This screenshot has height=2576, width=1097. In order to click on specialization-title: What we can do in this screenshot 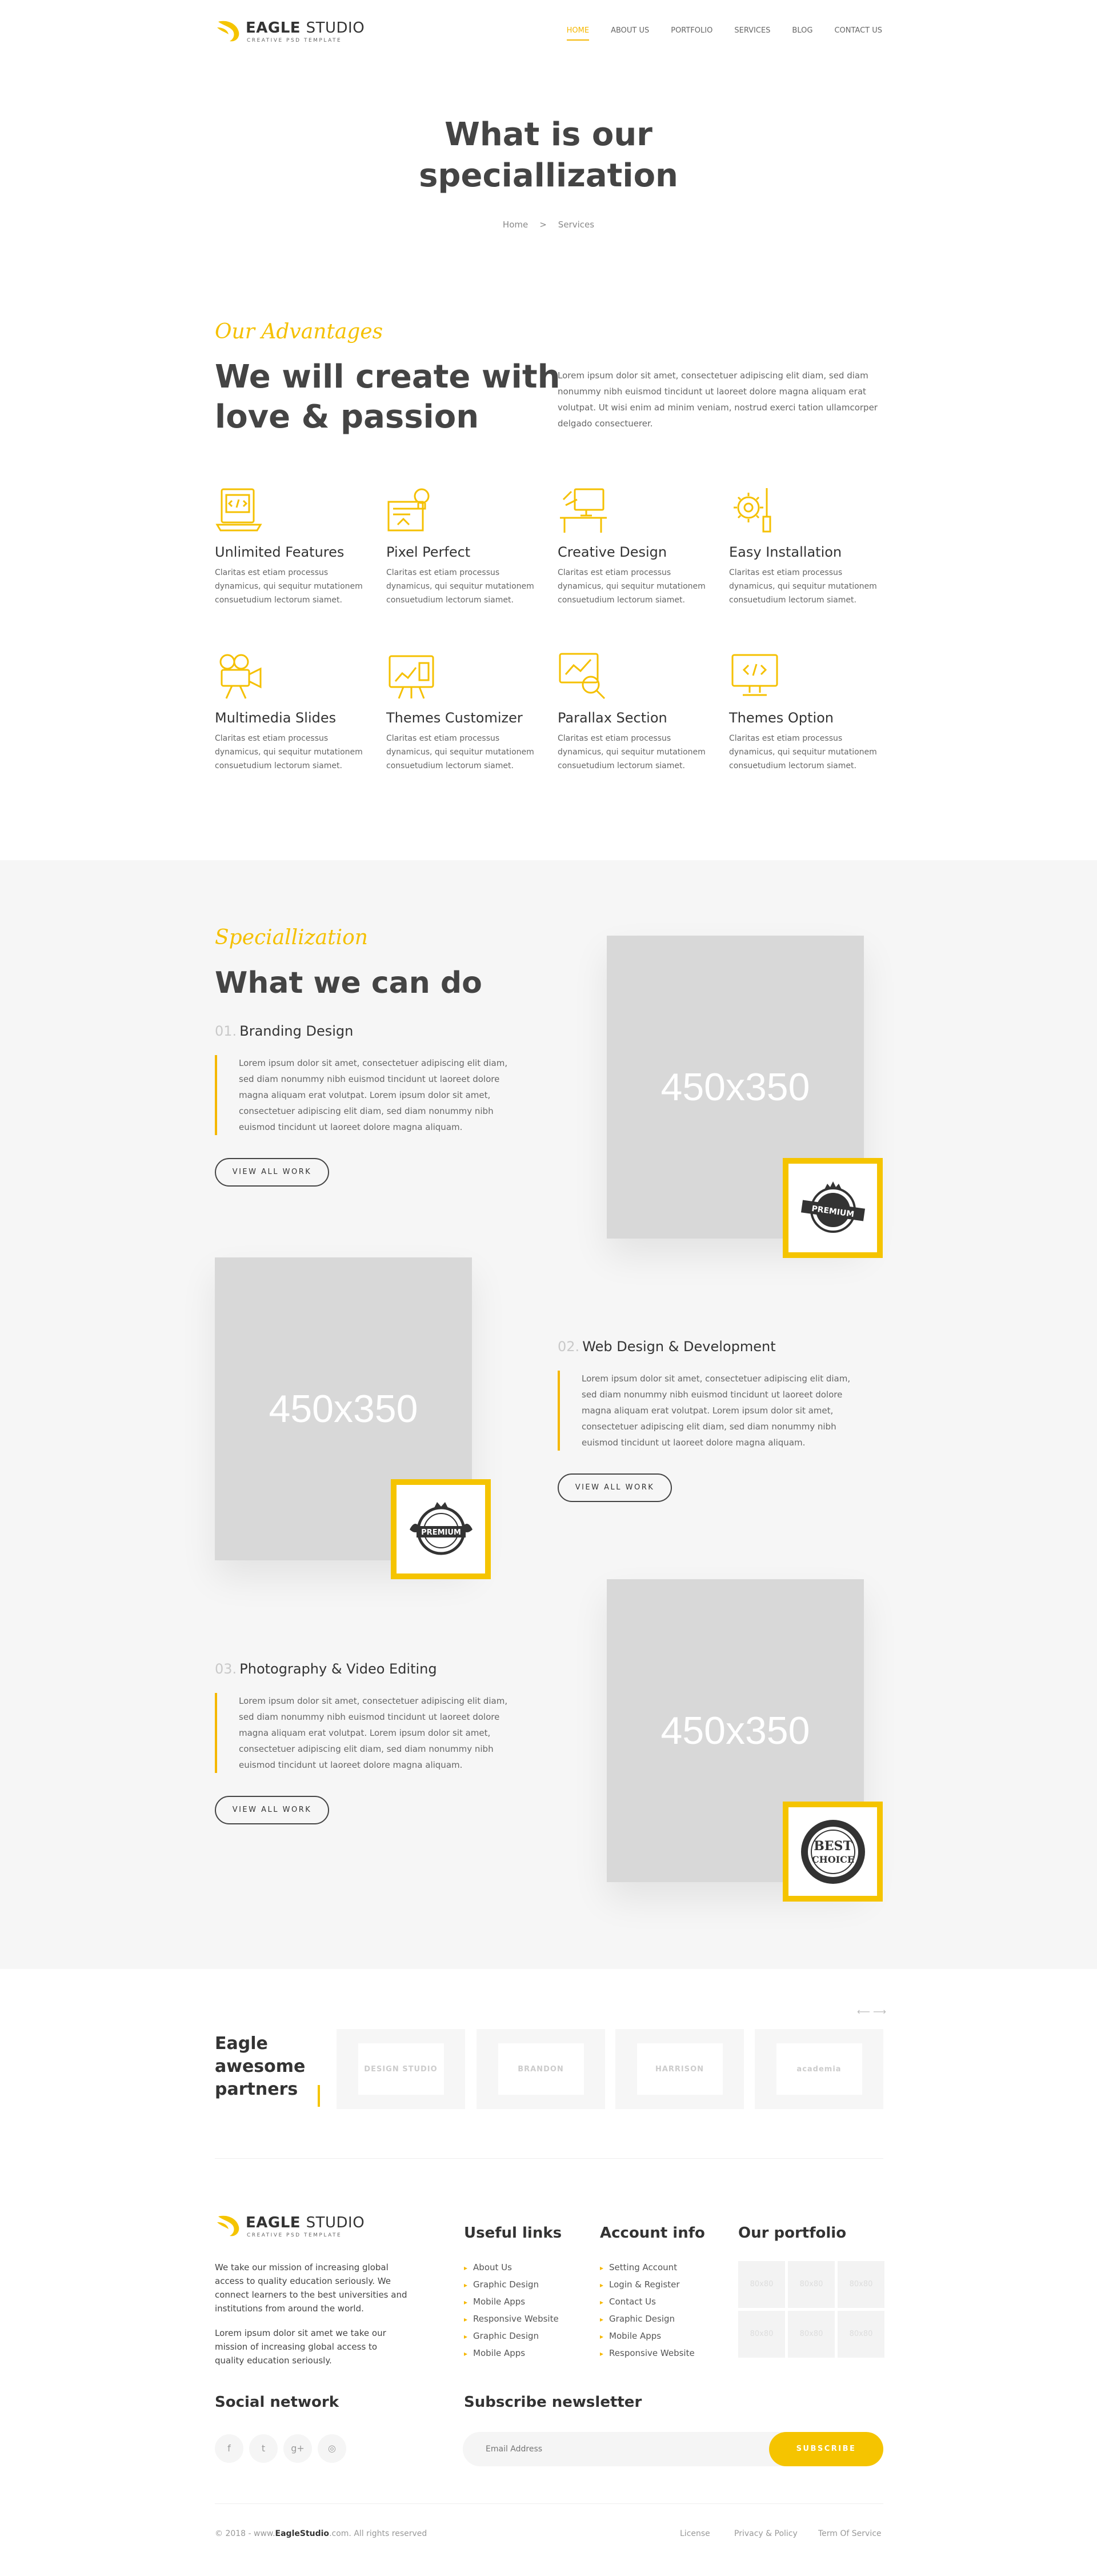, I will do `click(349, 983)`.